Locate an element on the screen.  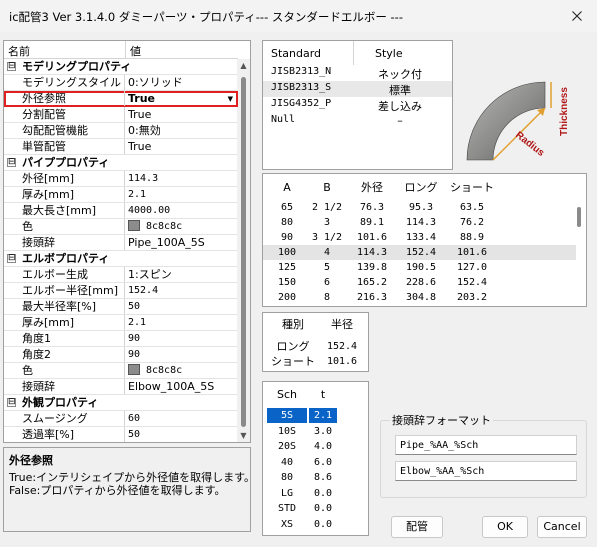
close-button is located at coordinates (577, 16).